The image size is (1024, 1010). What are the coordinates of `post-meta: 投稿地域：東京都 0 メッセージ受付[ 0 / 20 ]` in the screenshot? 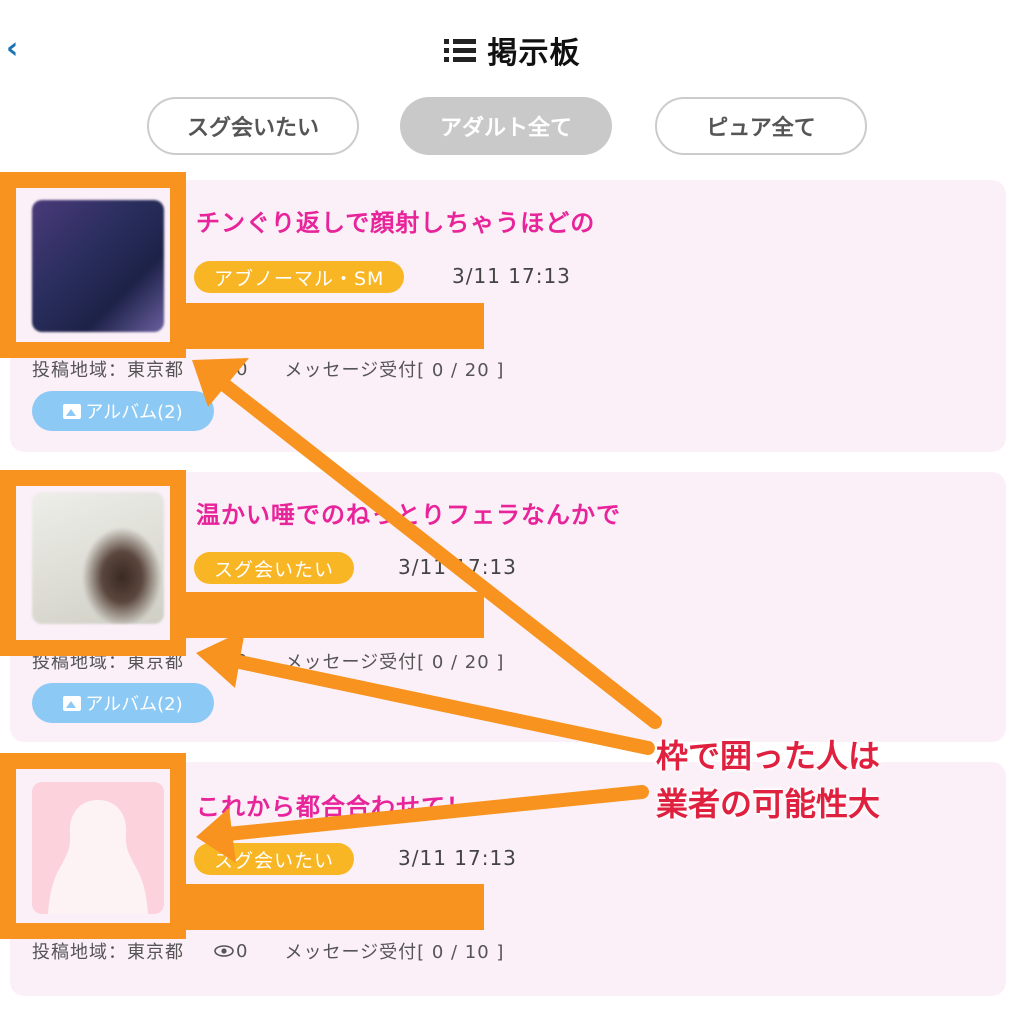 It's located at (268, 369).